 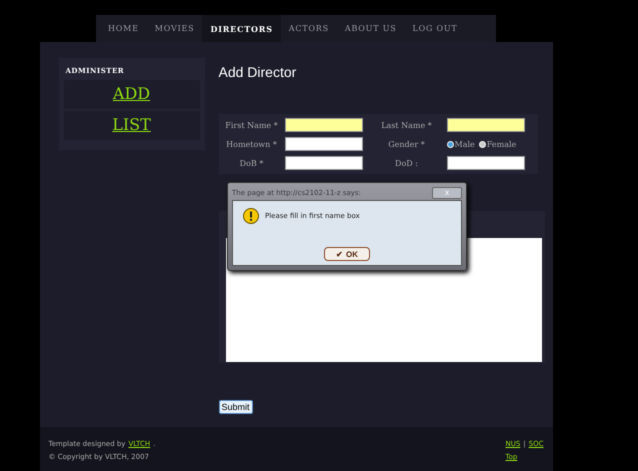 I want to click on sidebar-link: ADD, so click(x=132, y=94).